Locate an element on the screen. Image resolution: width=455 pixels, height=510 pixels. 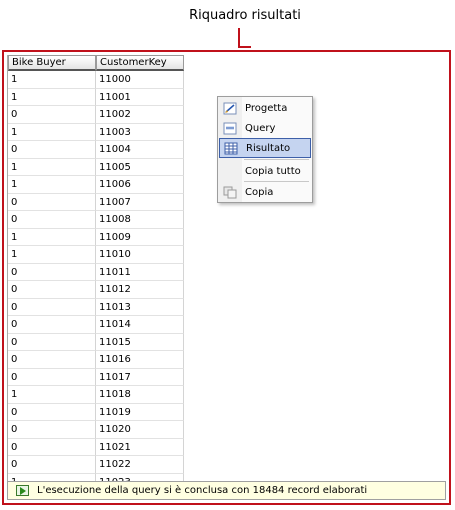
menu-item-label: Query is located at coordinates (260, 128).